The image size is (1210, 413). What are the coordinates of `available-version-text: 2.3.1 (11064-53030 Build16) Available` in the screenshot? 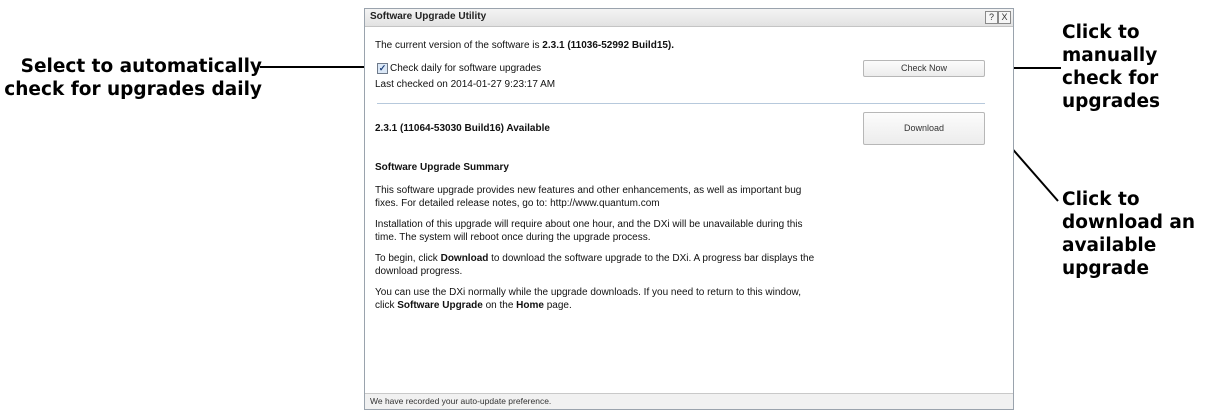 It's located at (462, 128).